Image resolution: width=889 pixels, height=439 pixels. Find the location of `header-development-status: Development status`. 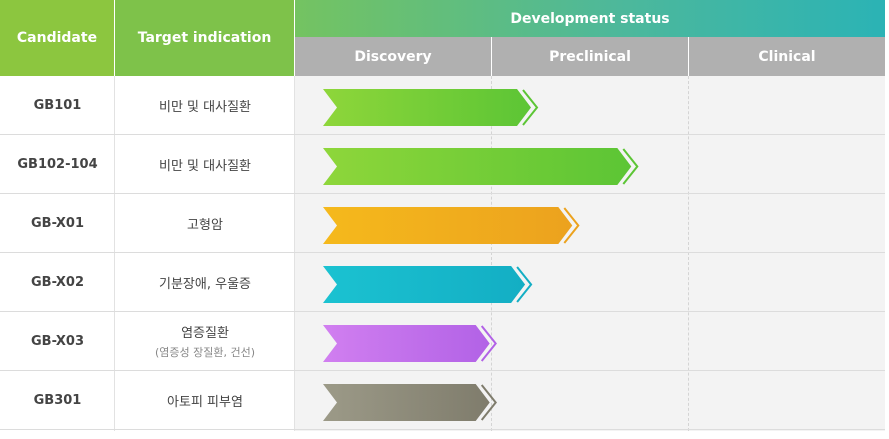

header-development-status: Development status is located at coordinates (590, 18).